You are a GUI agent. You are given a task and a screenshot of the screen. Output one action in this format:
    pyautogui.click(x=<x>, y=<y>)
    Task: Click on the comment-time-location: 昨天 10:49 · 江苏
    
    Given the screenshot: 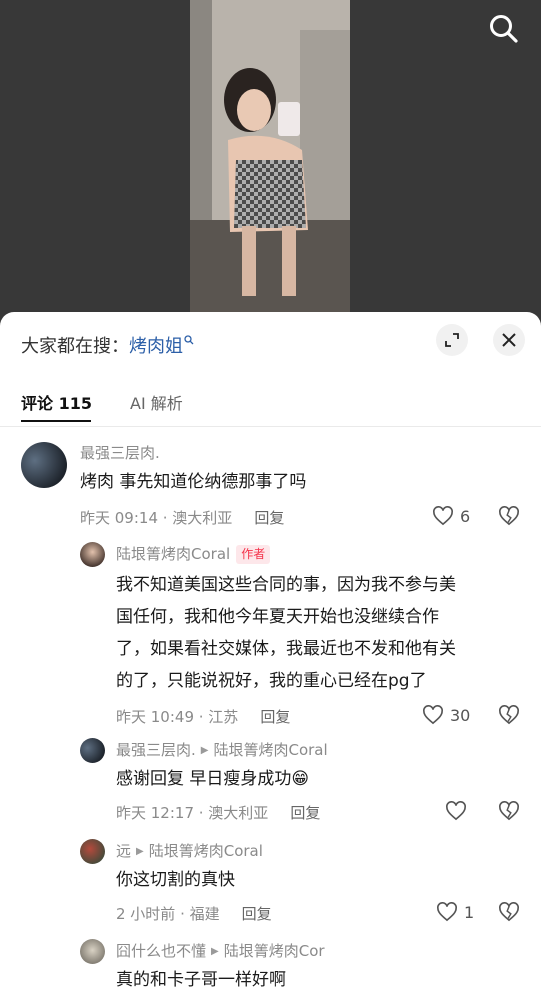 What is the action you would take?
    pyautogui.click(x=177, y=717)
    